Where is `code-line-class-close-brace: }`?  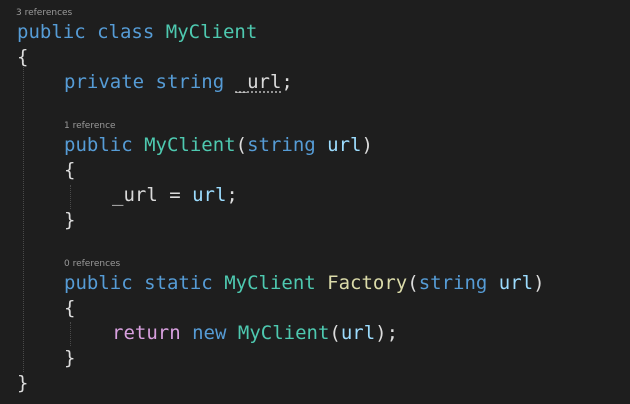 code-line-class-close-brace: } is located at coordinates (22, 383).